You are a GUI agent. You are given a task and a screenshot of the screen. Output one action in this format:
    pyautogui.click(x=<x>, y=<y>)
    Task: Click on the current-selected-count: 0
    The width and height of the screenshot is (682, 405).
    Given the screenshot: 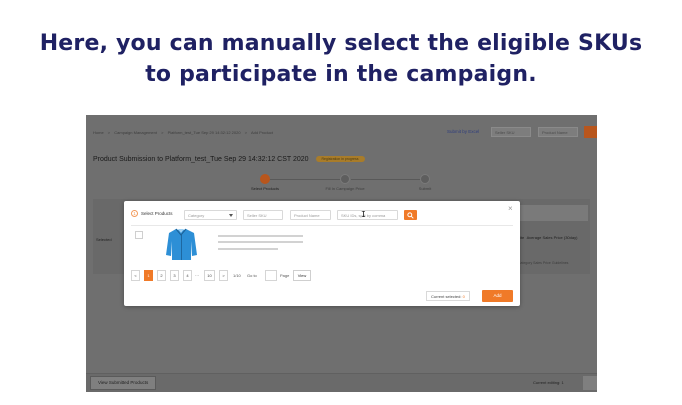 What is the action you would take?
    pyautogui.click(x=463, y=296)
    